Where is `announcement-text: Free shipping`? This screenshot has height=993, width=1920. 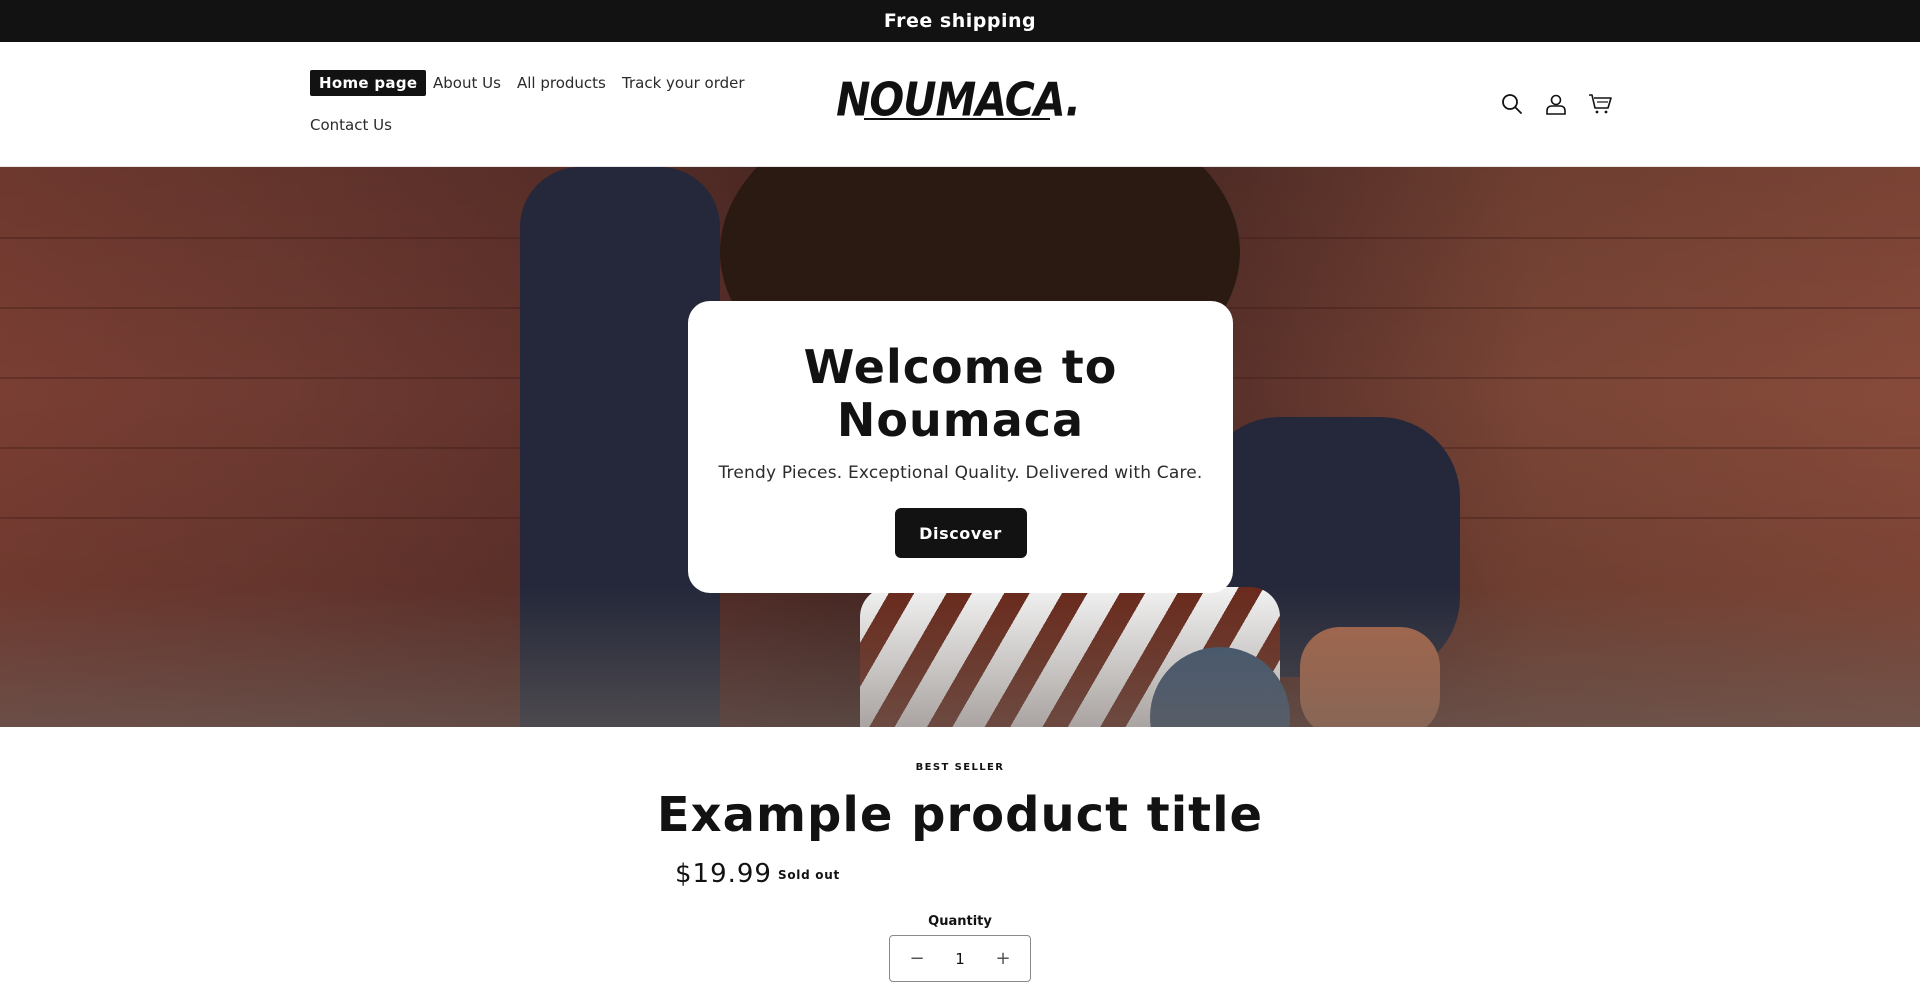
announcement-text: Free shipping is located at coordinates (960, 21).